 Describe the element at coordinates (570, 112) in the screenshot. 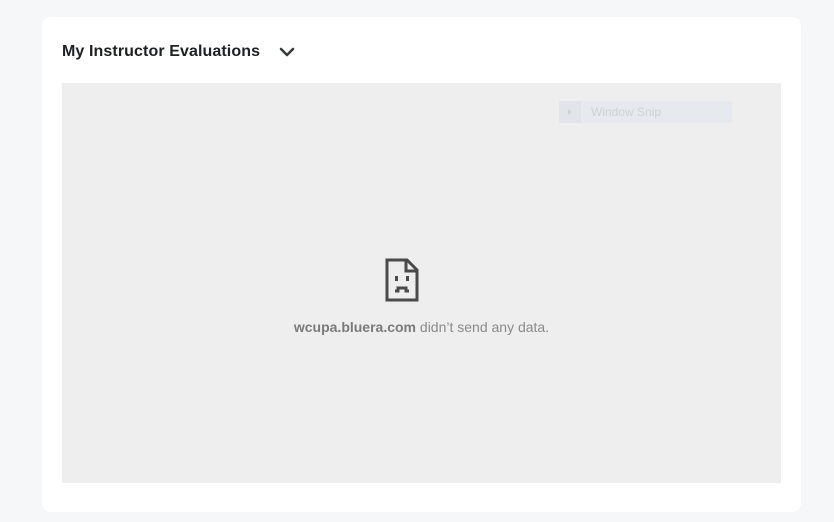

I see `play-icon` at that location.